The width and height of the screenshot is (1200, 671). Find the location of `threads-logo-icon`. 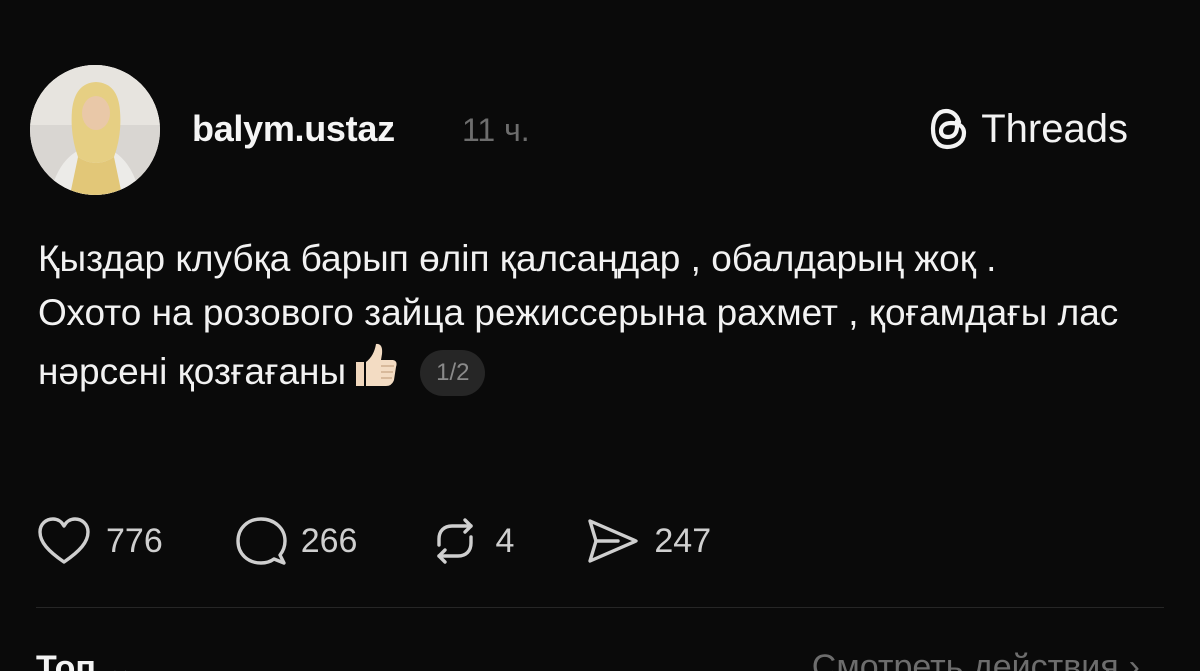

threads-logo-icon is located at coordinates (950, 129).